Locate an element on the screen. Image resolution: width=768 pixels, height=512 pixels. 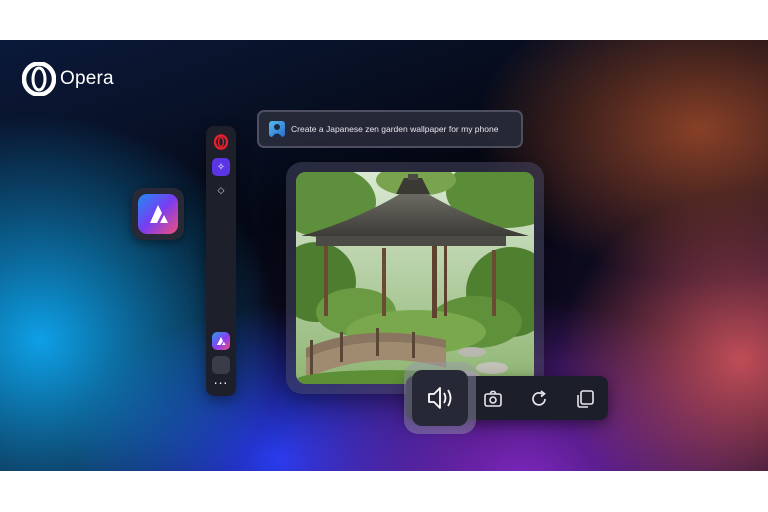
zen-garden-image is located at coordinates (415, 278).